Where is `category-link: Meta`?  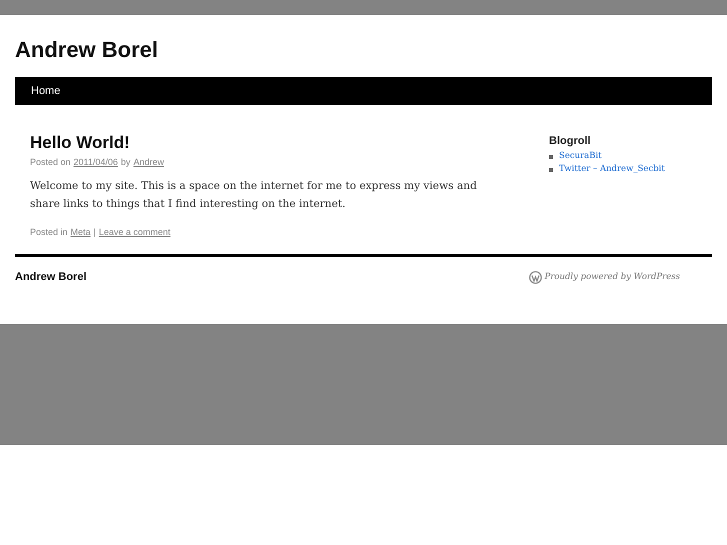 category-link: Meta is located at coordinates (80, 232).